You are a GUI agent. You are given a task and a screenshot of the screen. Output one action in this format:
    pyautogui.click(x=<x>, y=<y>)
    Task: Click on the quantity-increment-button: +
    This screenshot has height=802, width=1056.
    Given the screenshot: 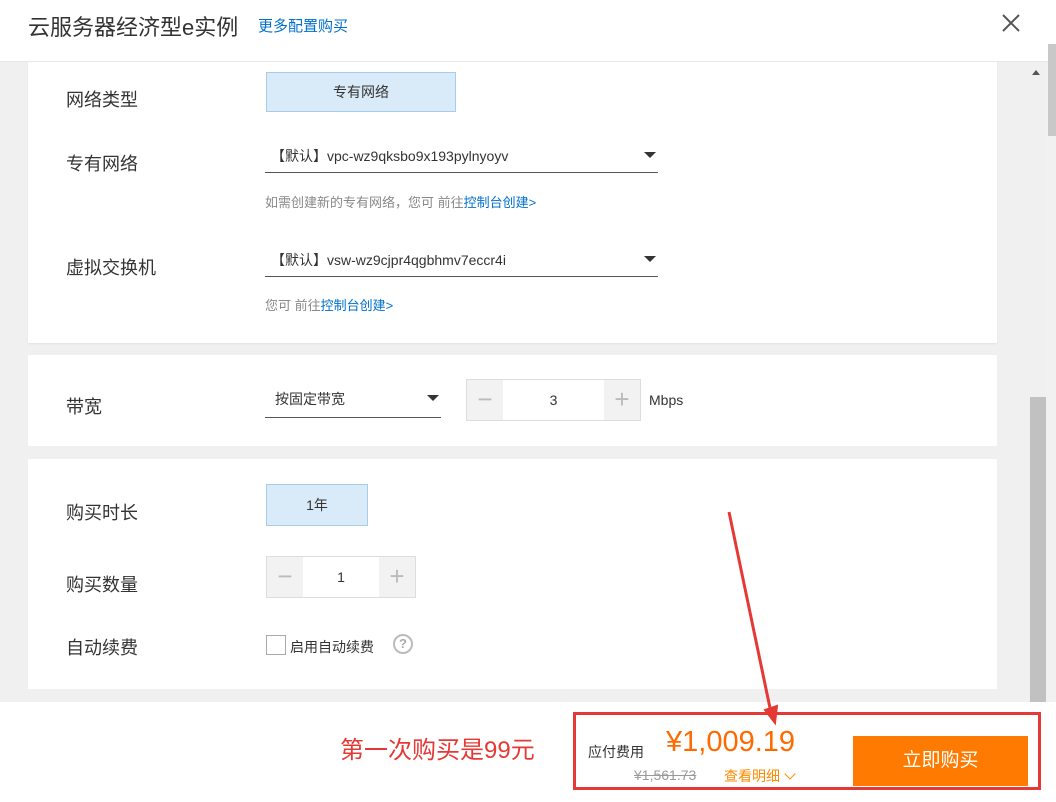 What is the action you would take?
    pyautogui.click(x=397, y=577)
    